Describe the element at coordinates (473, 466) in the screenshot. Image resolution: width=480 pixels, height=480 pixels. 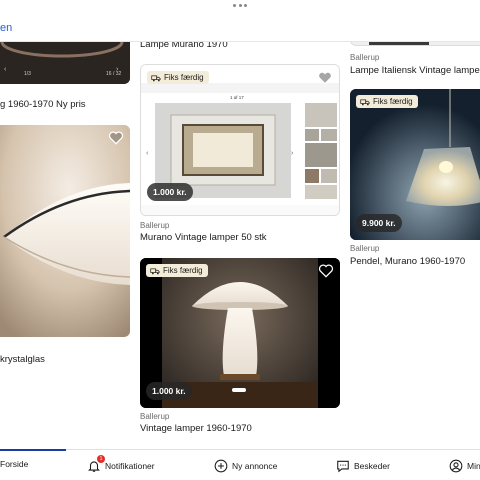
I see `nav-profile-label: Min` at that location.